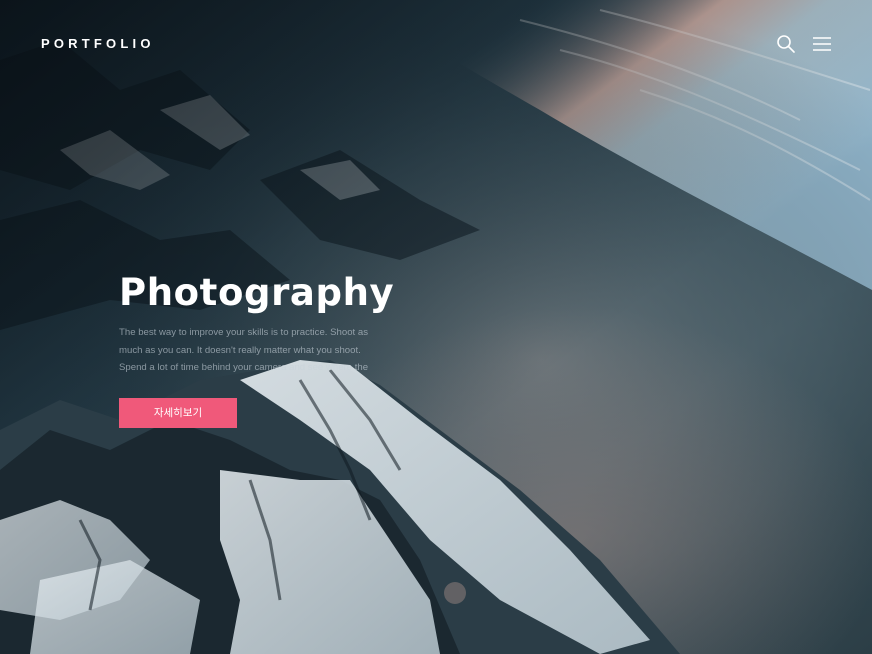 The width and height of the screenshot is (872, 654). Describe the element at coordinates (98, 44) in the screenshot. I see `site-logo: PORTFOLIO` at that location.